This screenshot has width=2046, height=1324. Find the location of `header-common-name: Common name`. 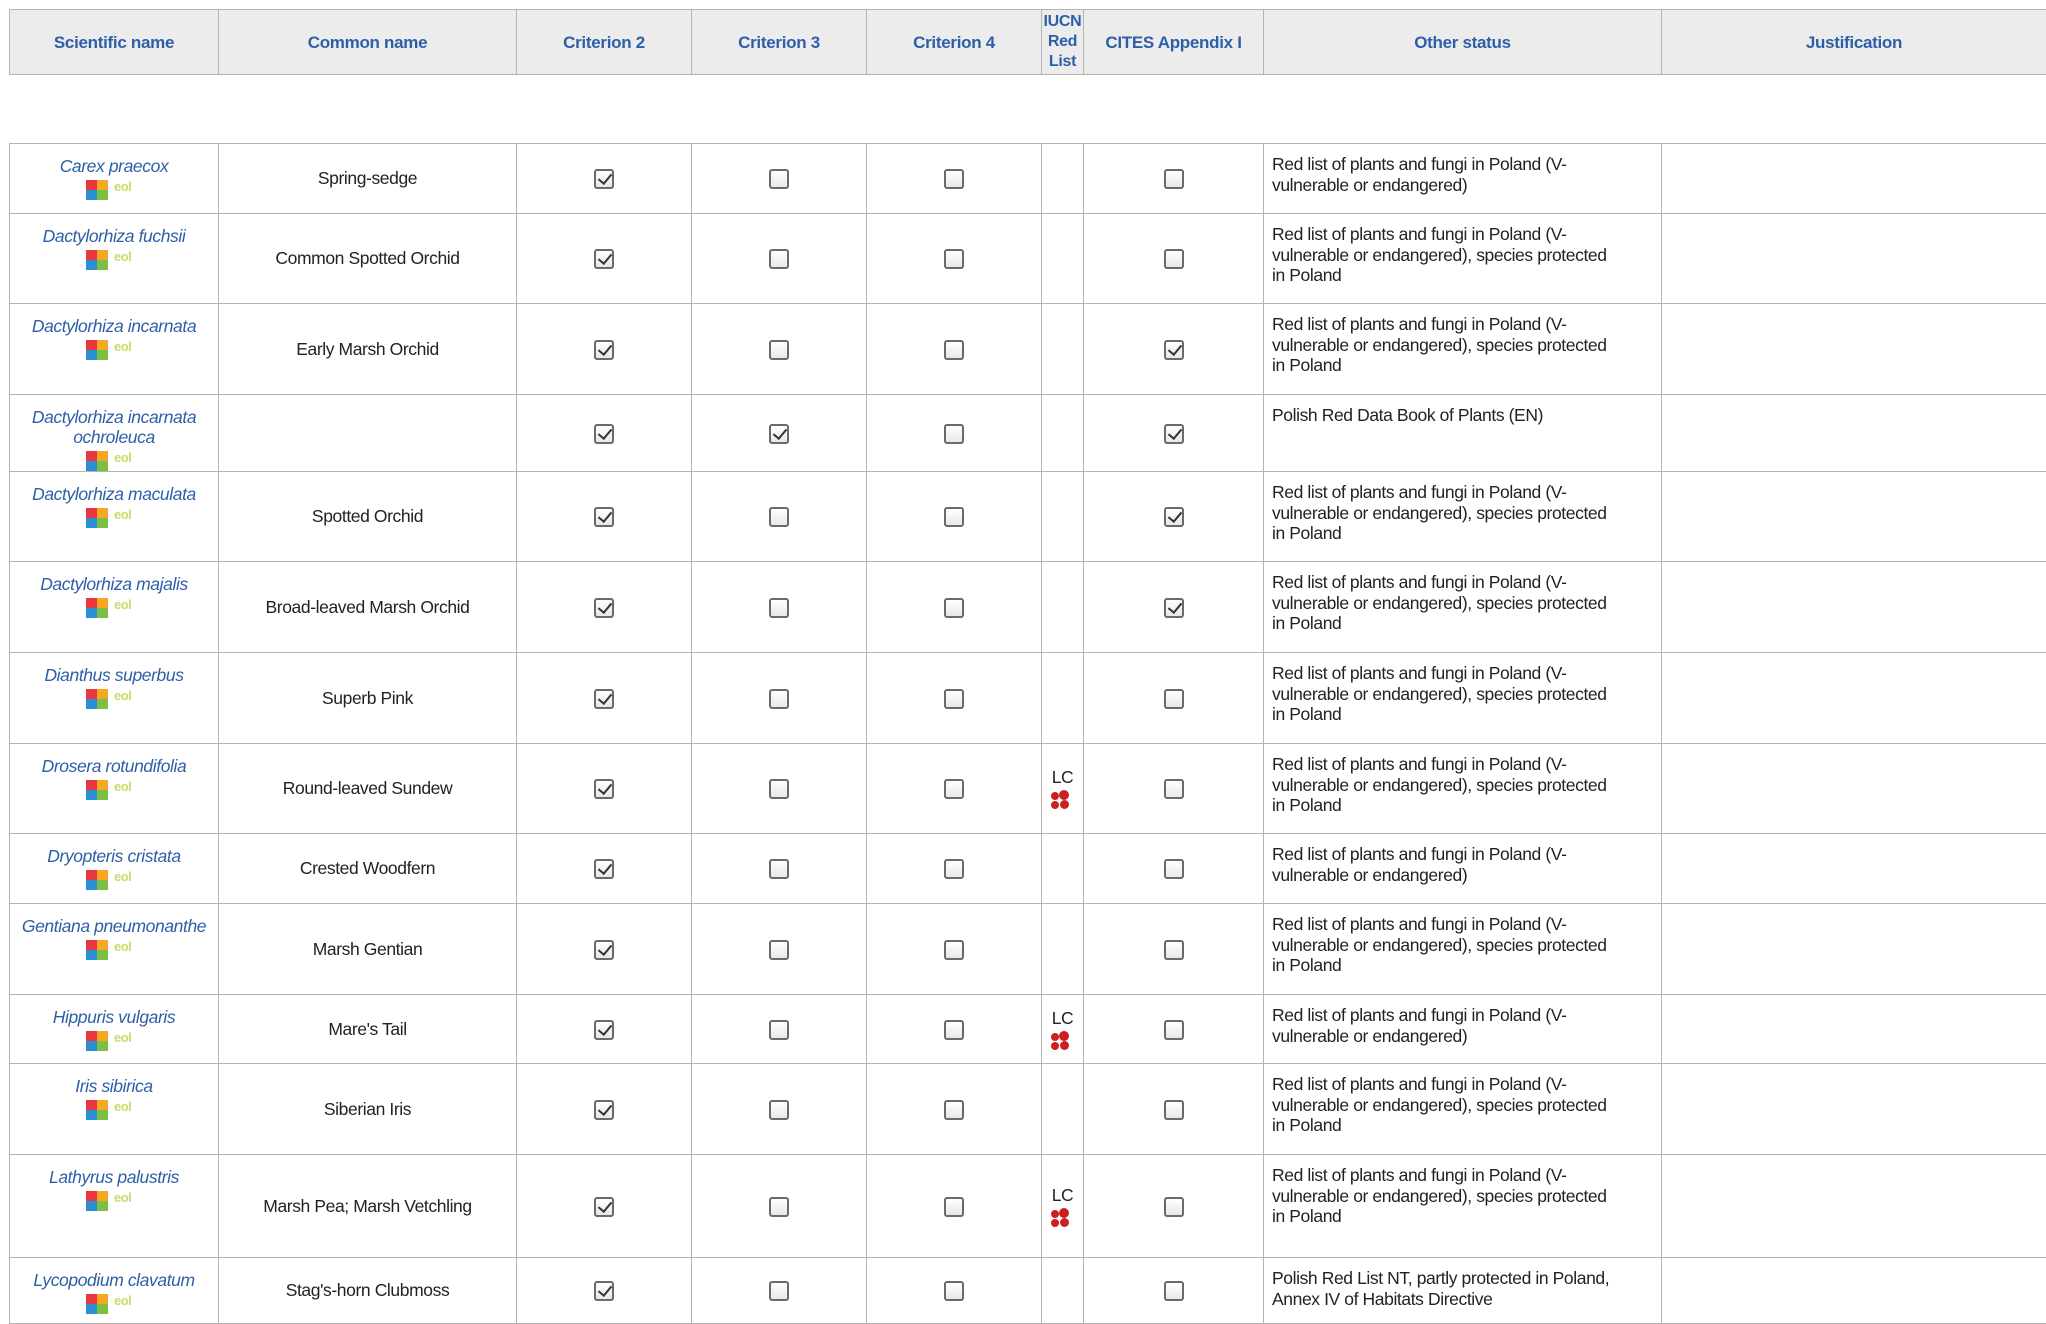

header-common-name: Common name is located at coordinates (368, 42).